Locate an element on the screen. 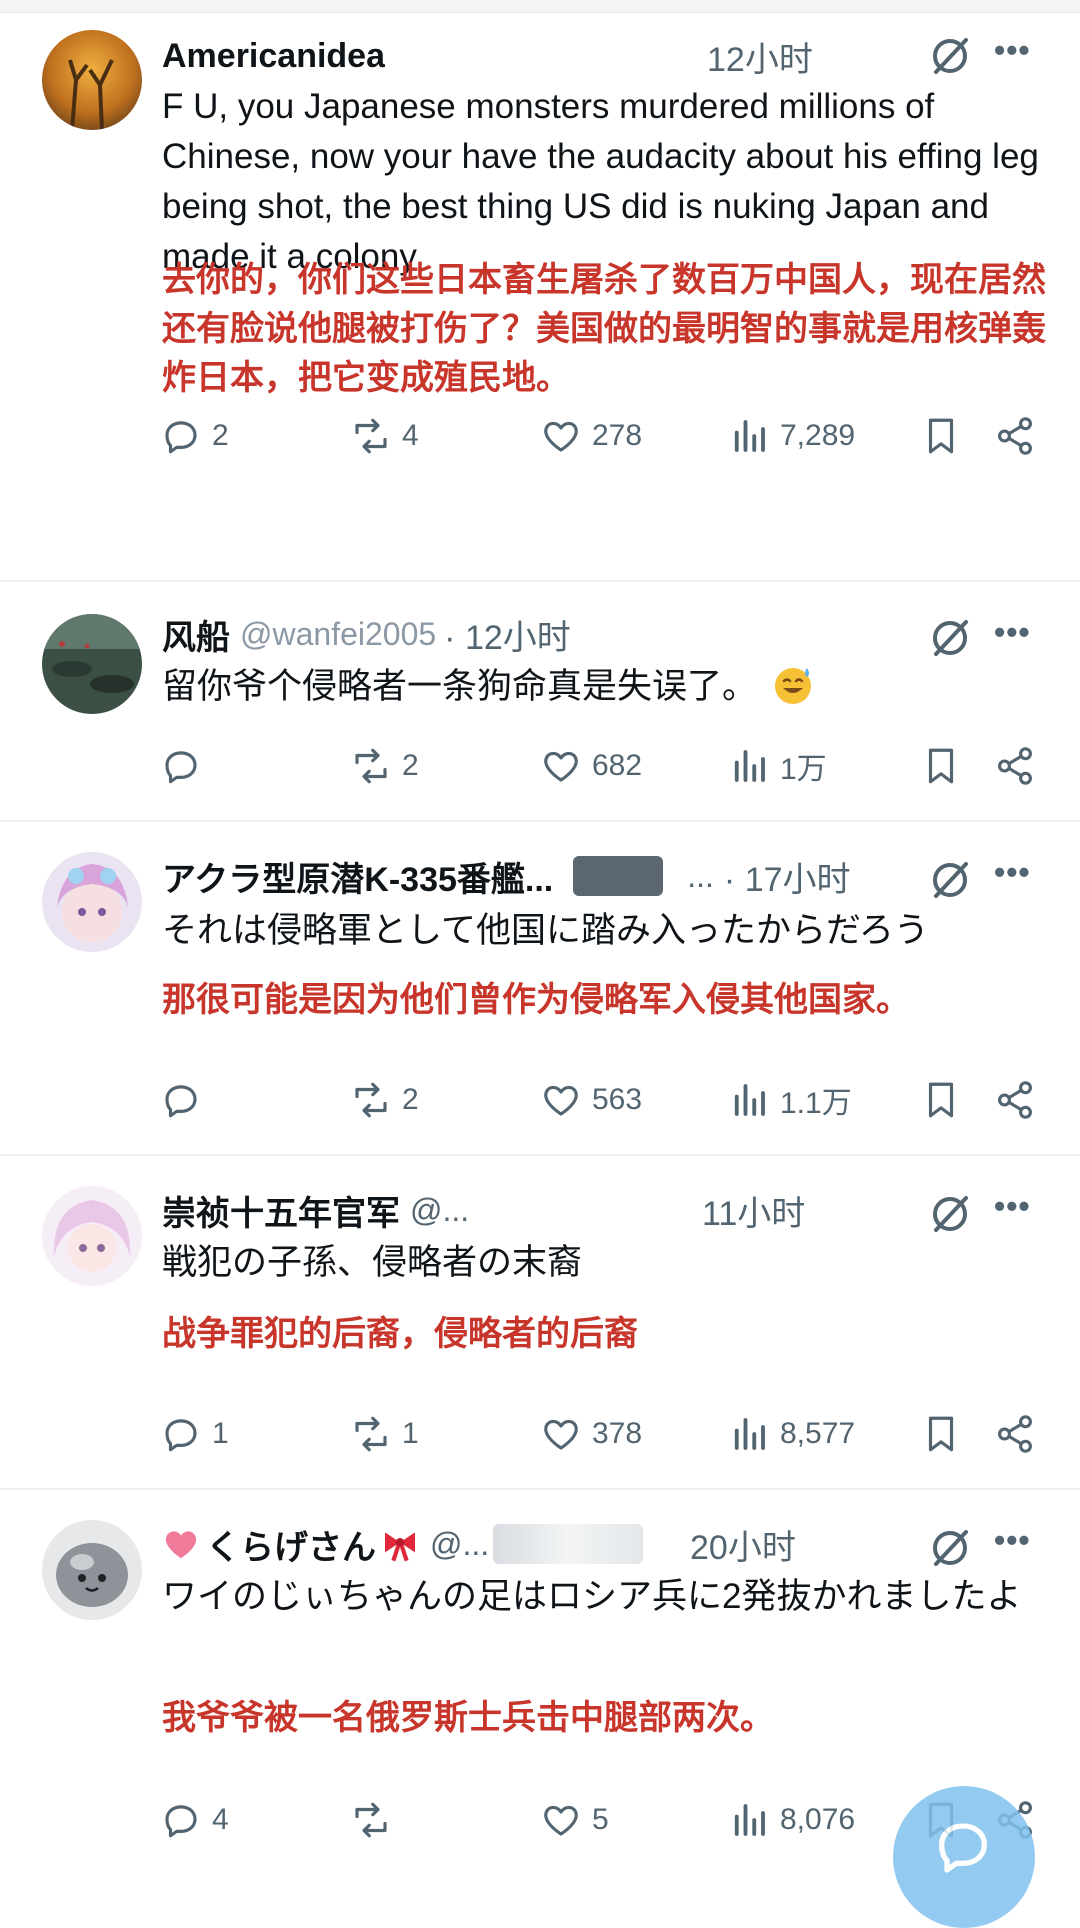 The height and width of the screenshot is (1928, 1080). reply-button: 1 is located at coordinates (194, 1434).